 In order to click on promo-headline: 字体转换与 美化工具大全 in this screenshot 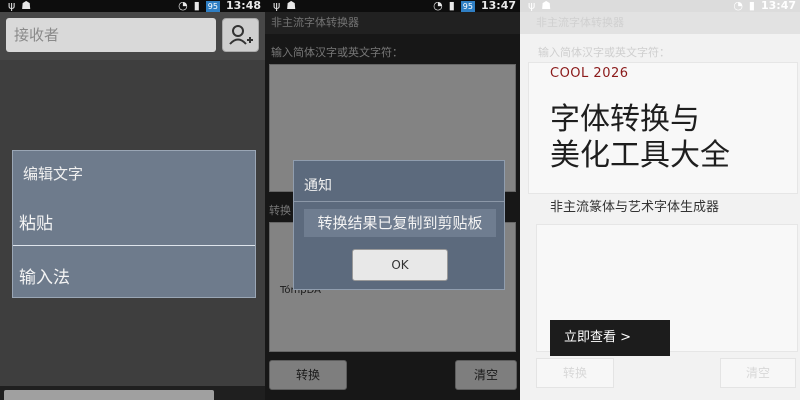, I will do `click(670, 138)`.